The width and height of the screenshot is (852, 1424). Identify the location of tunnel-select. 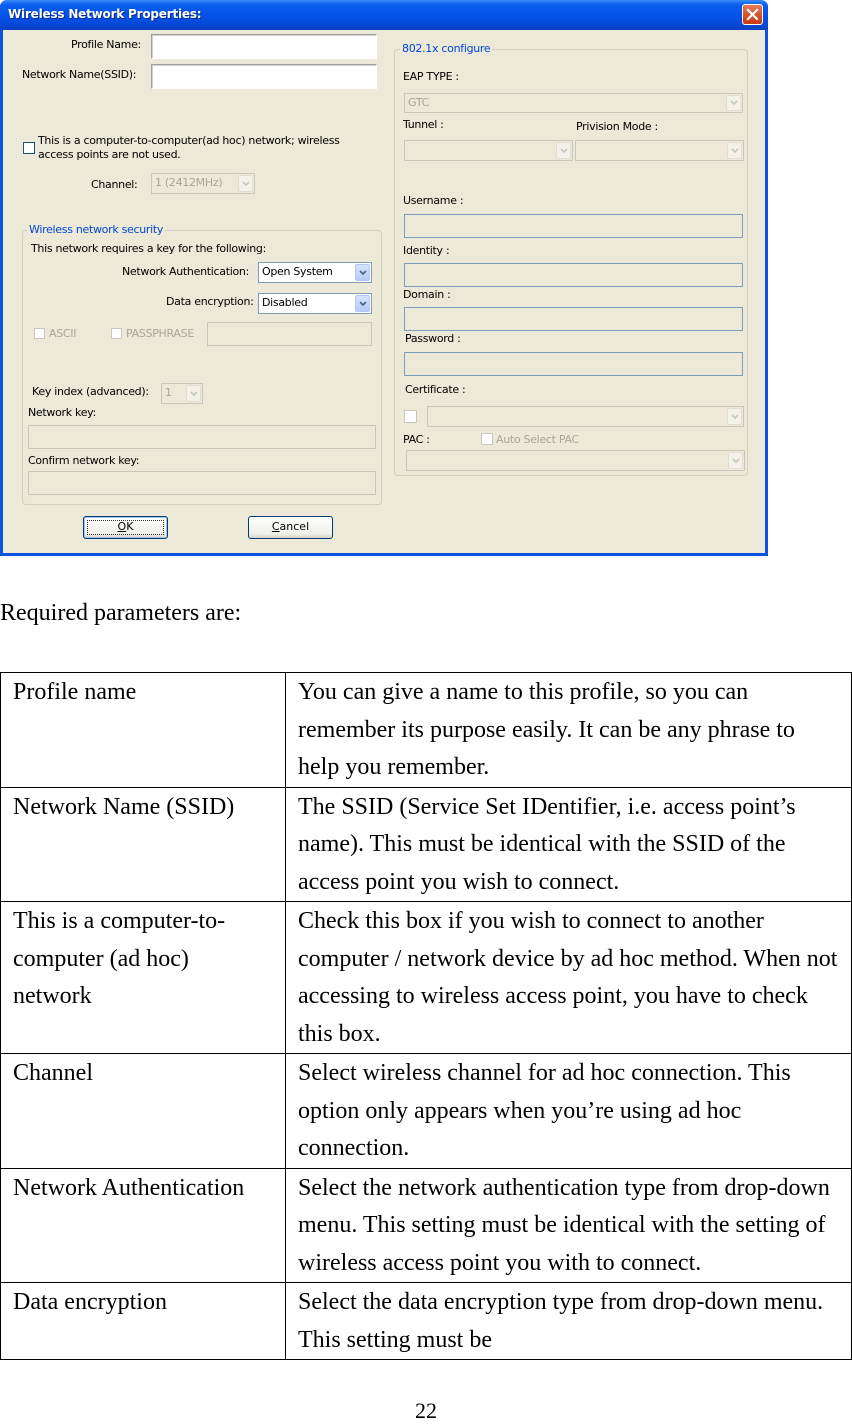
(488, 150).